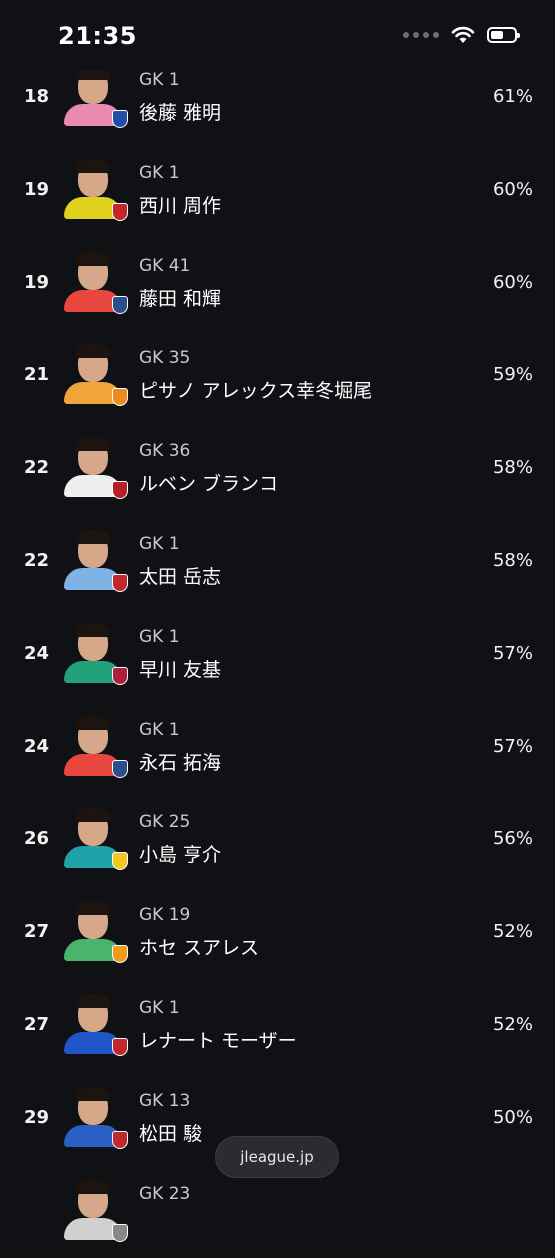 The height and width of the screenshot is (1258, 555). Describe the element at coordinates (512, 96) in the screenshot. I see `player-percentage: 61%` at that location.